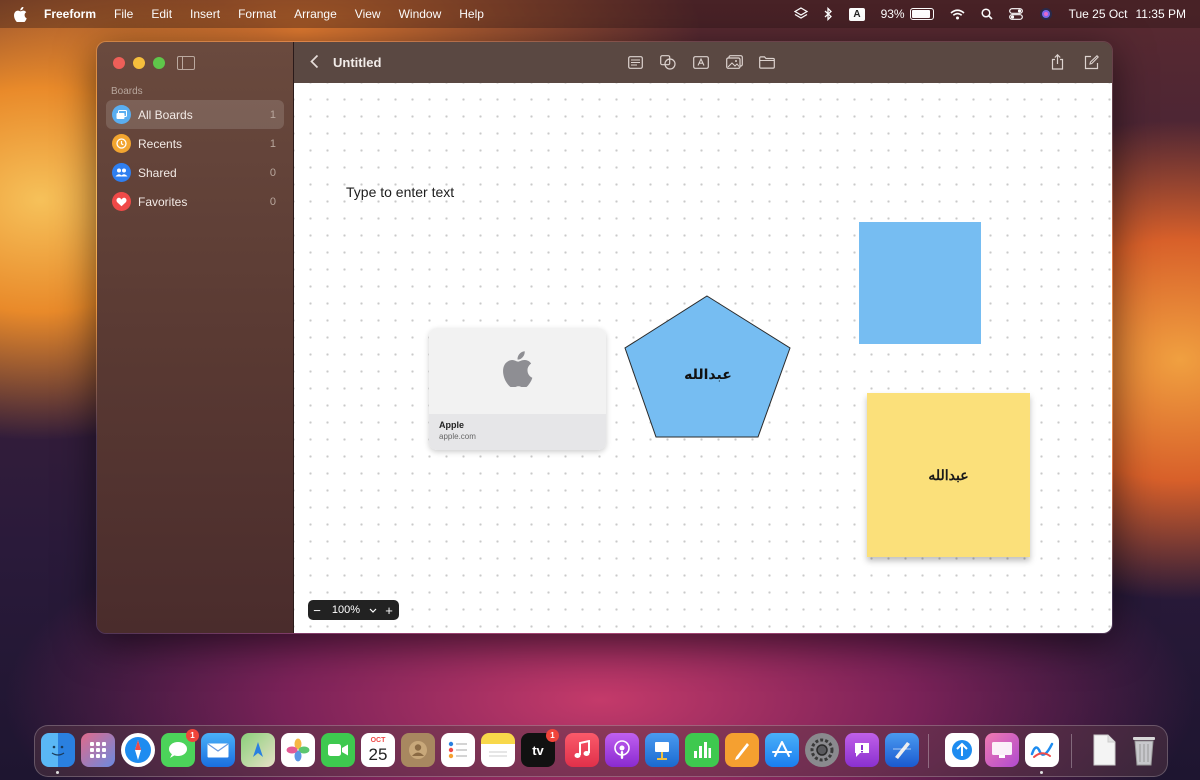  Describe the element at coordinates (962, 750) in the screenshot. I see `transporter-icon` at that location.